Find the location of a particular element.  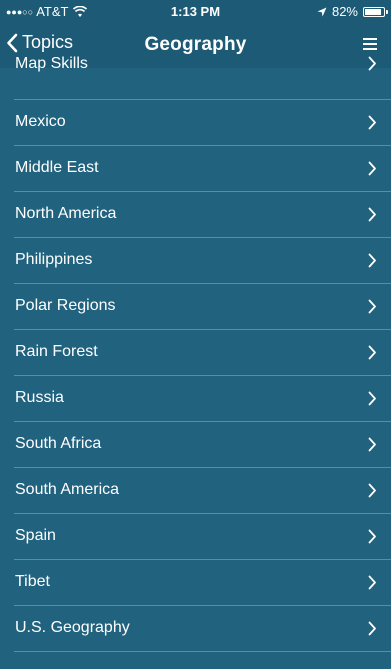

list-item: Philippines is located at coordinates (202, 261).